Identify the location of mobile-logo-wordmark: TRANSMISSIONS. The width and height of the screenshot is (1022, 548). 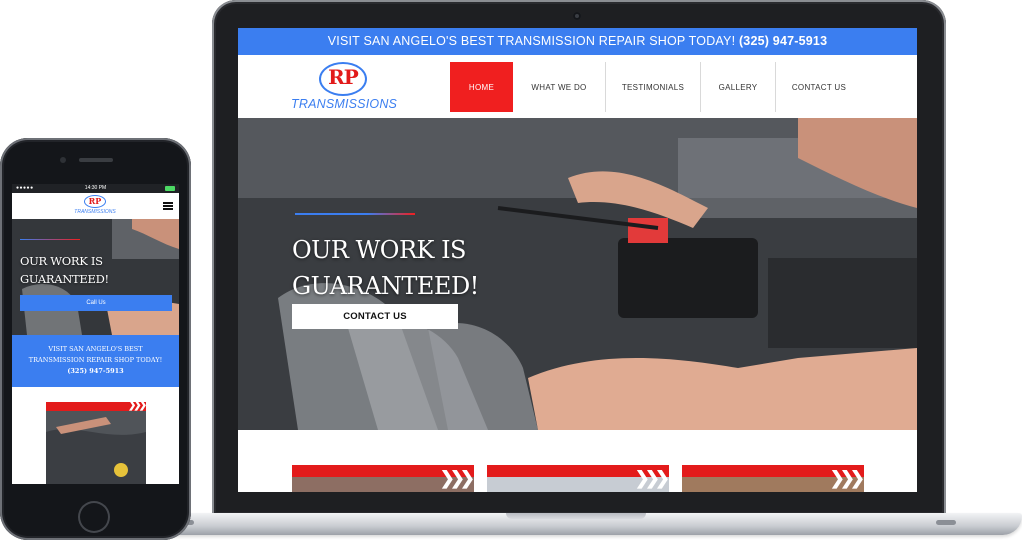
(95, 212).